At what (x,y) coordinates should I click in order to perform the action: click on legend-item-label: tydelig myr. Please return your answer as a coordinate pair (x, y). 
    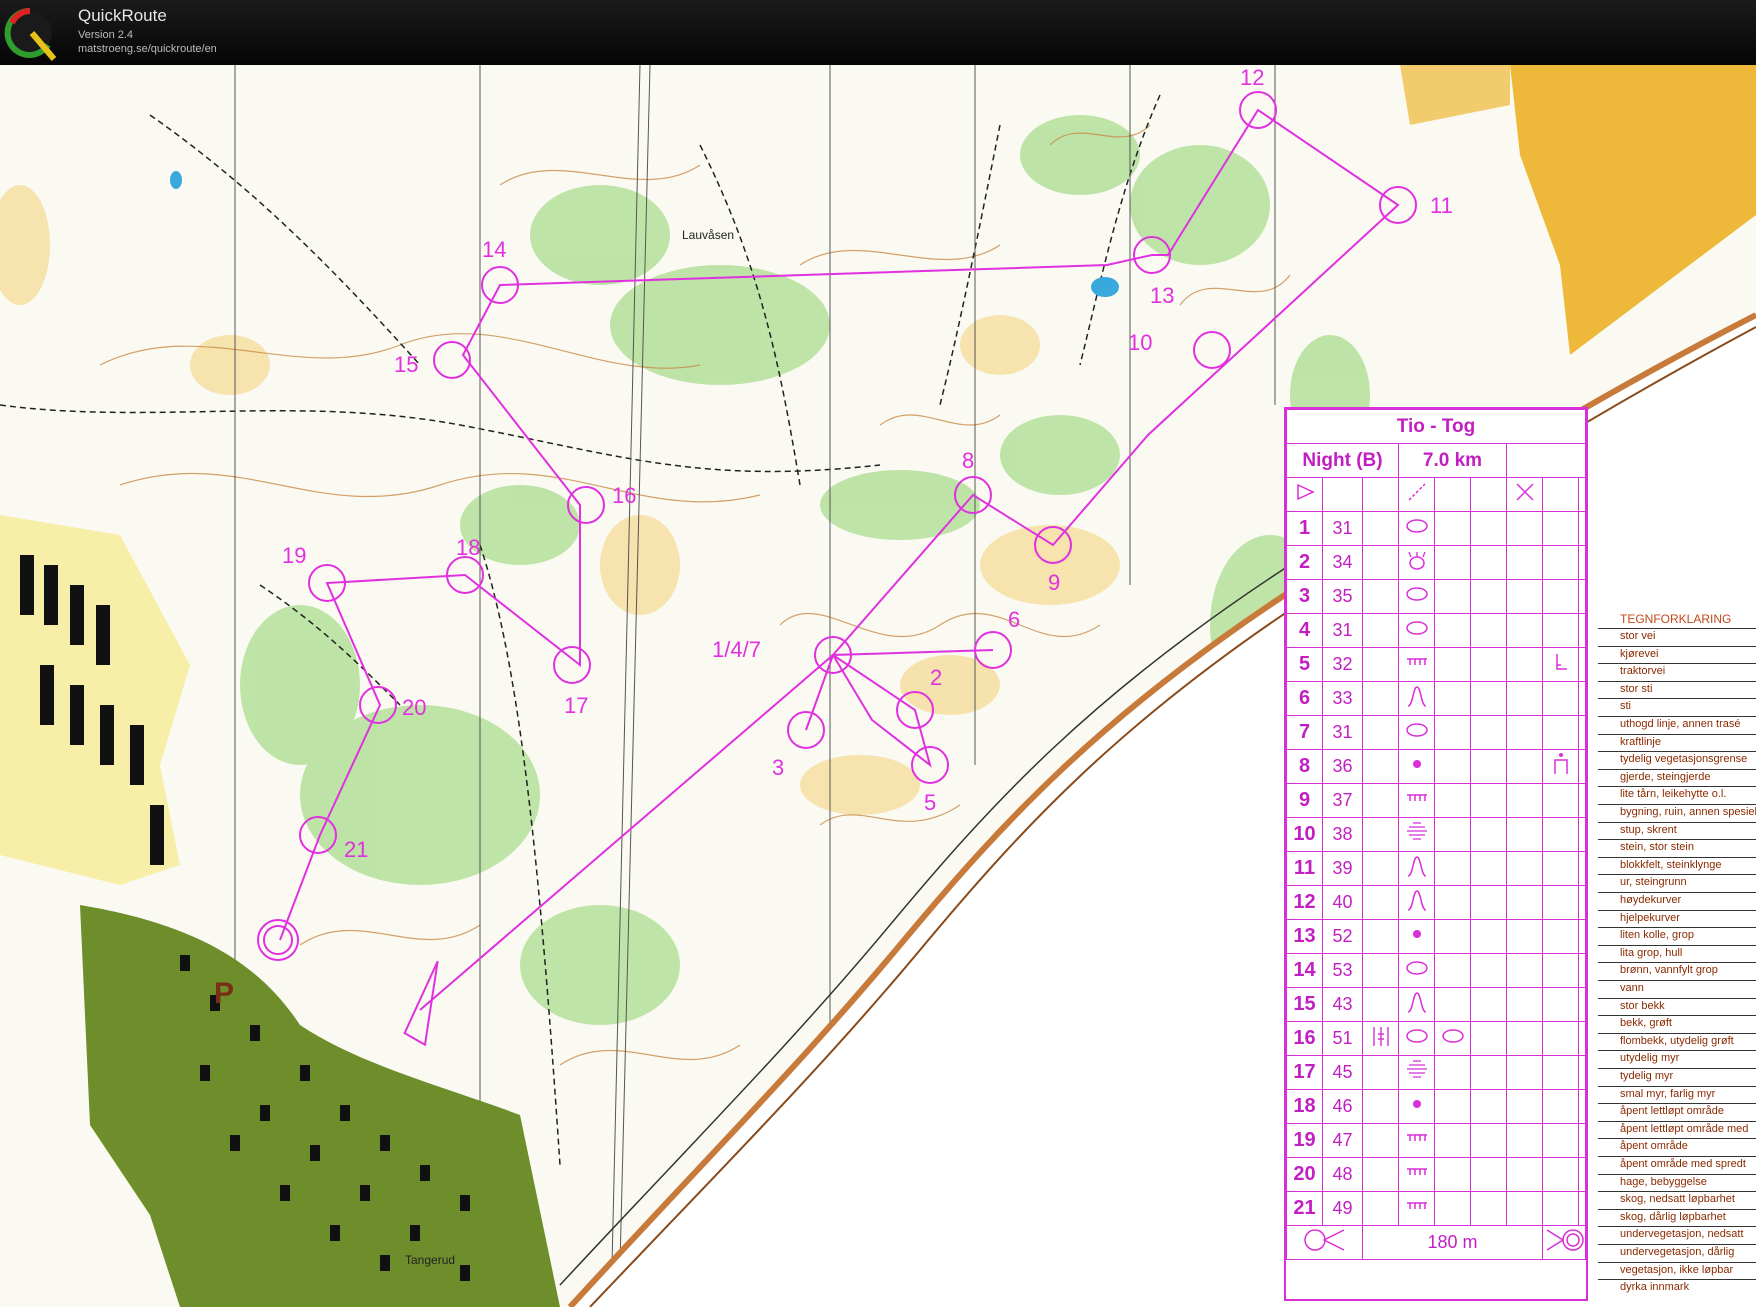
    Looking at the image, I should click on (1647, 1076).